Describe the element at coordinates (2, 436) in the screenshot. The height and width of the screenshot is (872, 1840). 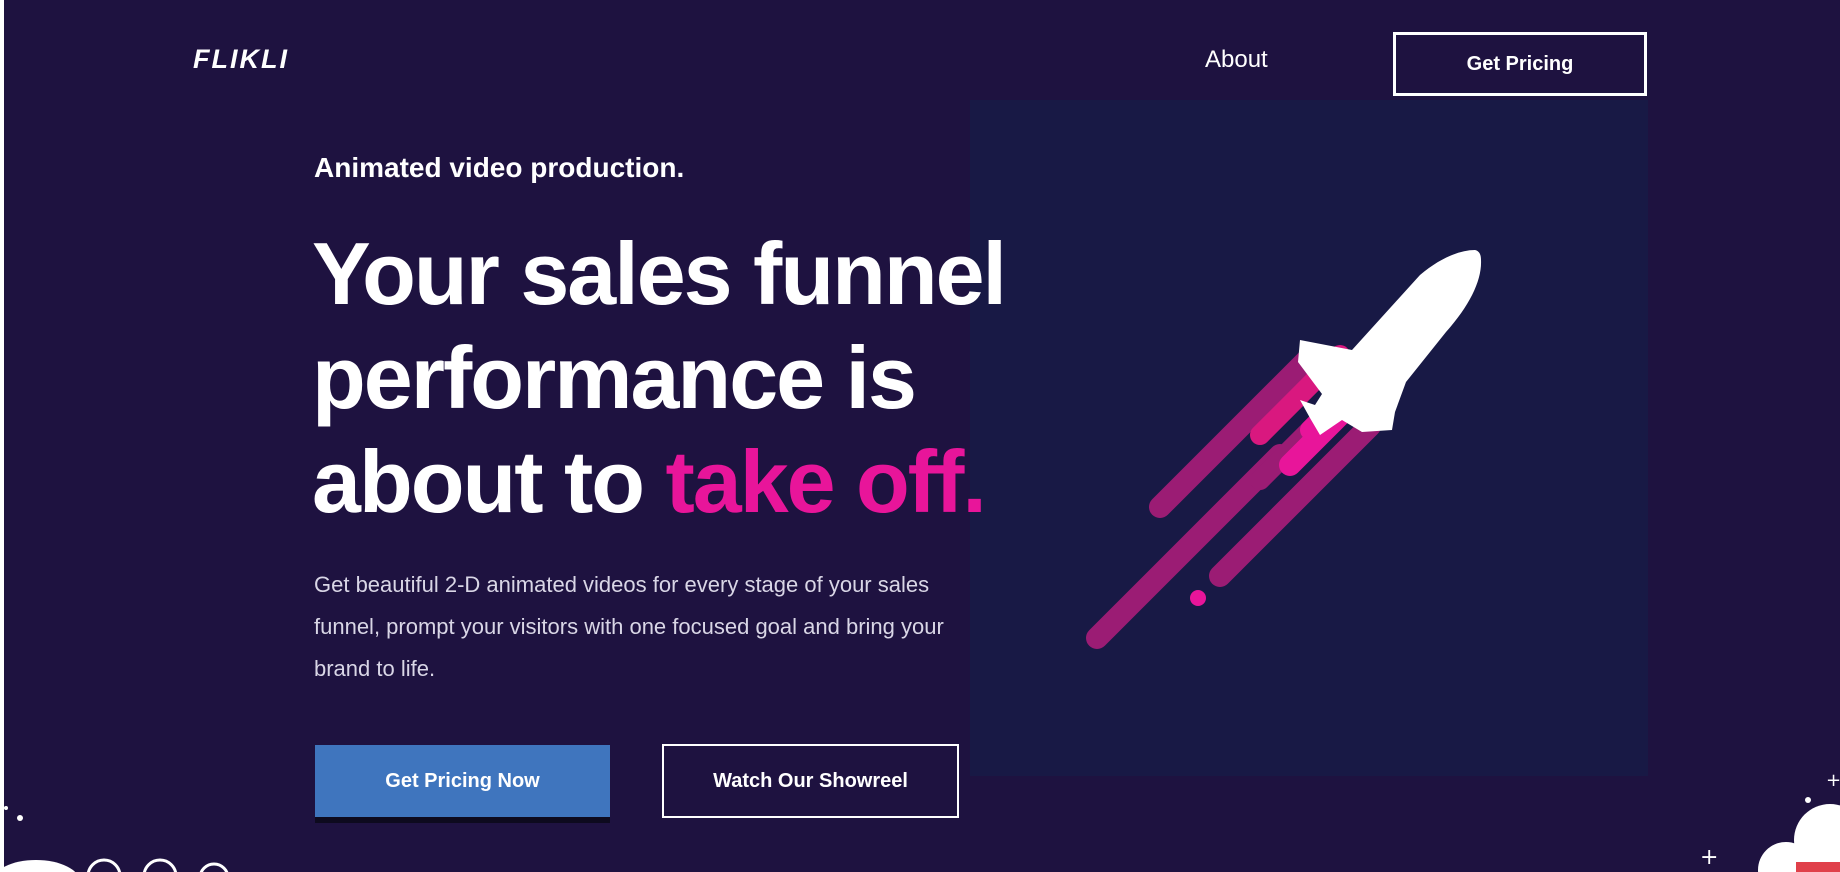
I see `window-edge` at that location.